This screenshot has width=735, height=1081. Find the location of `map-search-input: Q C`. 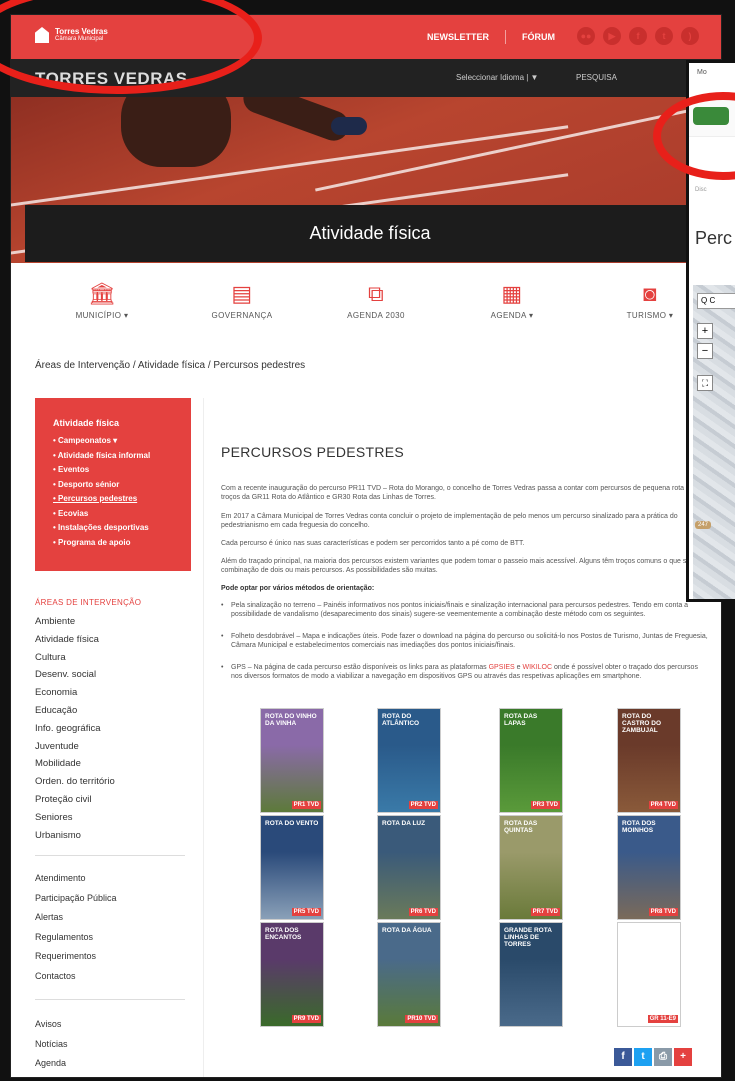

map-search-input: Q C is located at coordinates (716, 301).